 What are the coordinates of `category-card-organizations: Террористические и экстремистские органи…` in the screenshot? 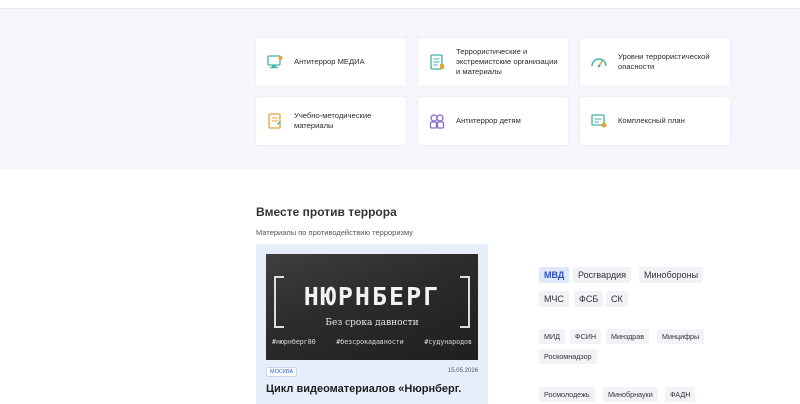 It's located at (493, 62).